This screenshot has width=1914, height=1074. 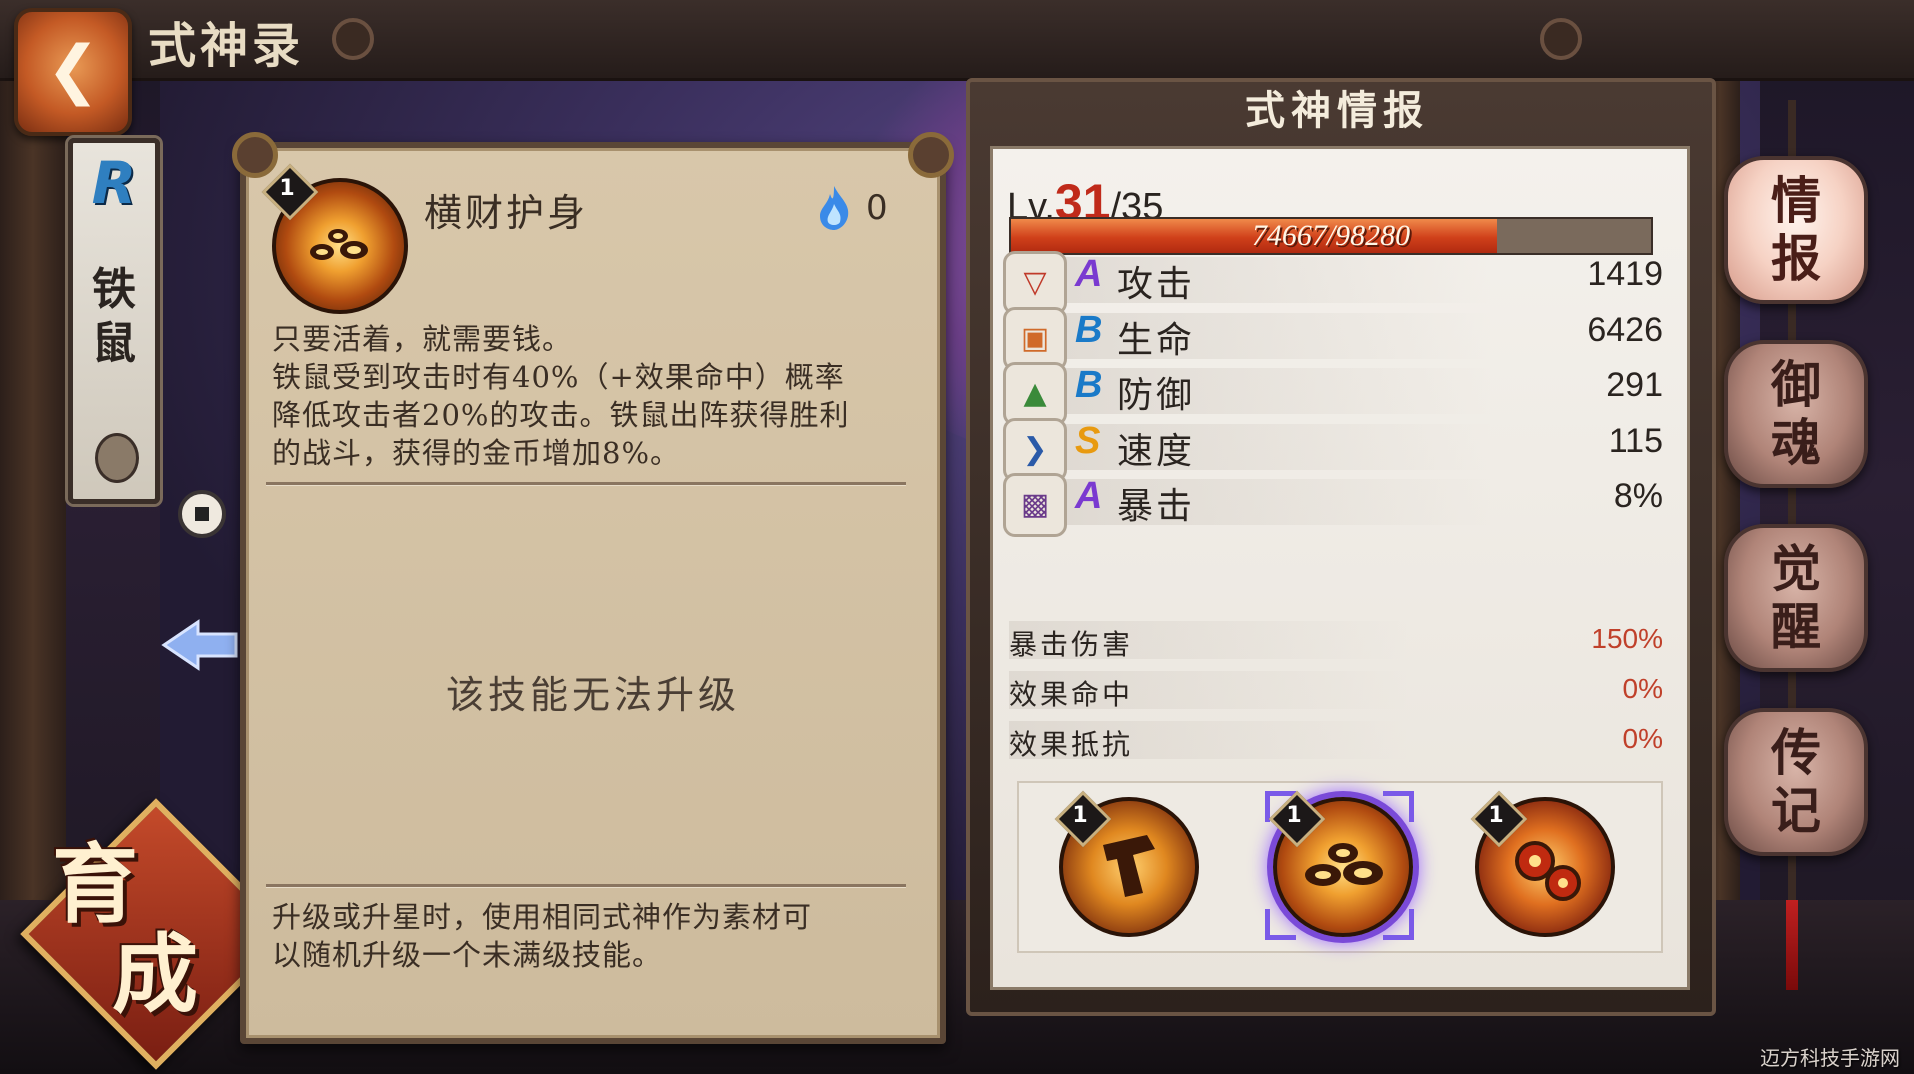 I want to click on stat-label: 攻击, so click(x=1156, y=284).